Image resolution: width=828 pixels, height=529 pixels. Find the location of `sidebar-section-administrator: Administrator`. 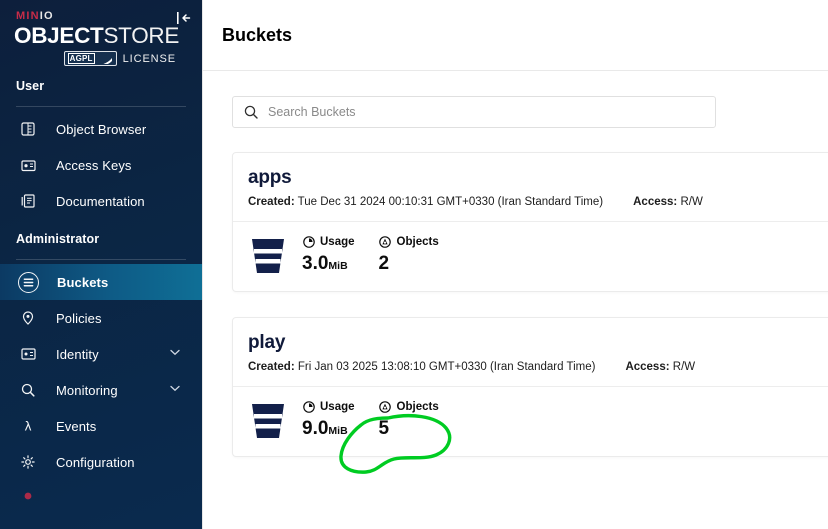

sidebar-section-administrator: Administrator is located at coordinates (58, 239).